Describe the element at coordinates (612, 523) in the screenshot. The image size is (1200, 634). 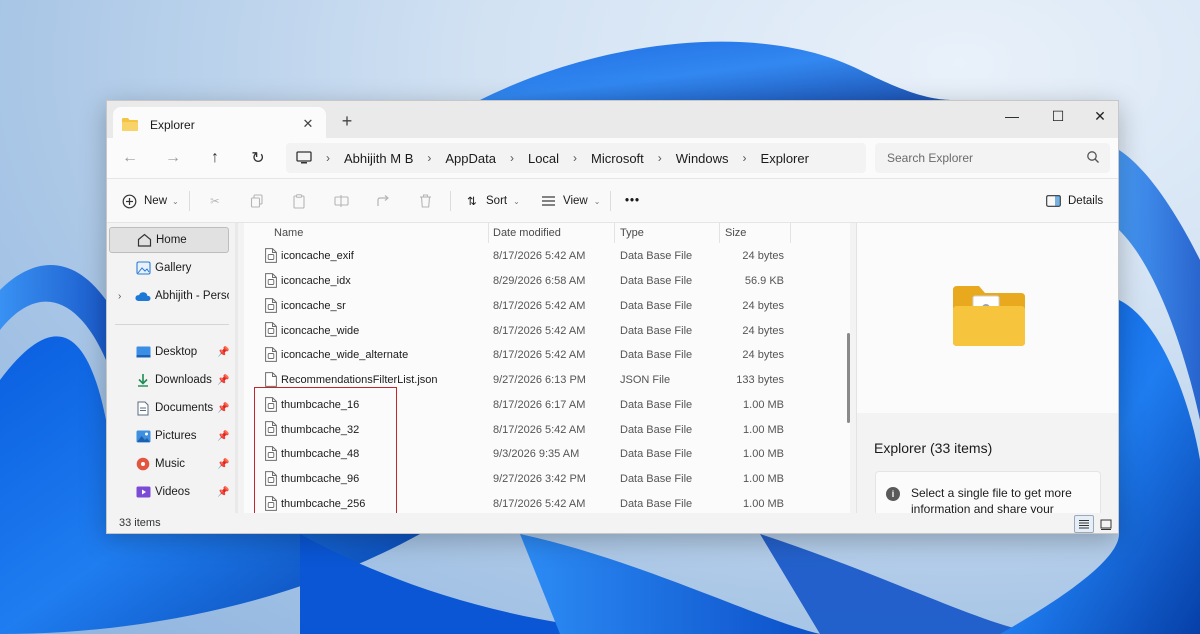
I see `status-bar: 33 items` at that location.